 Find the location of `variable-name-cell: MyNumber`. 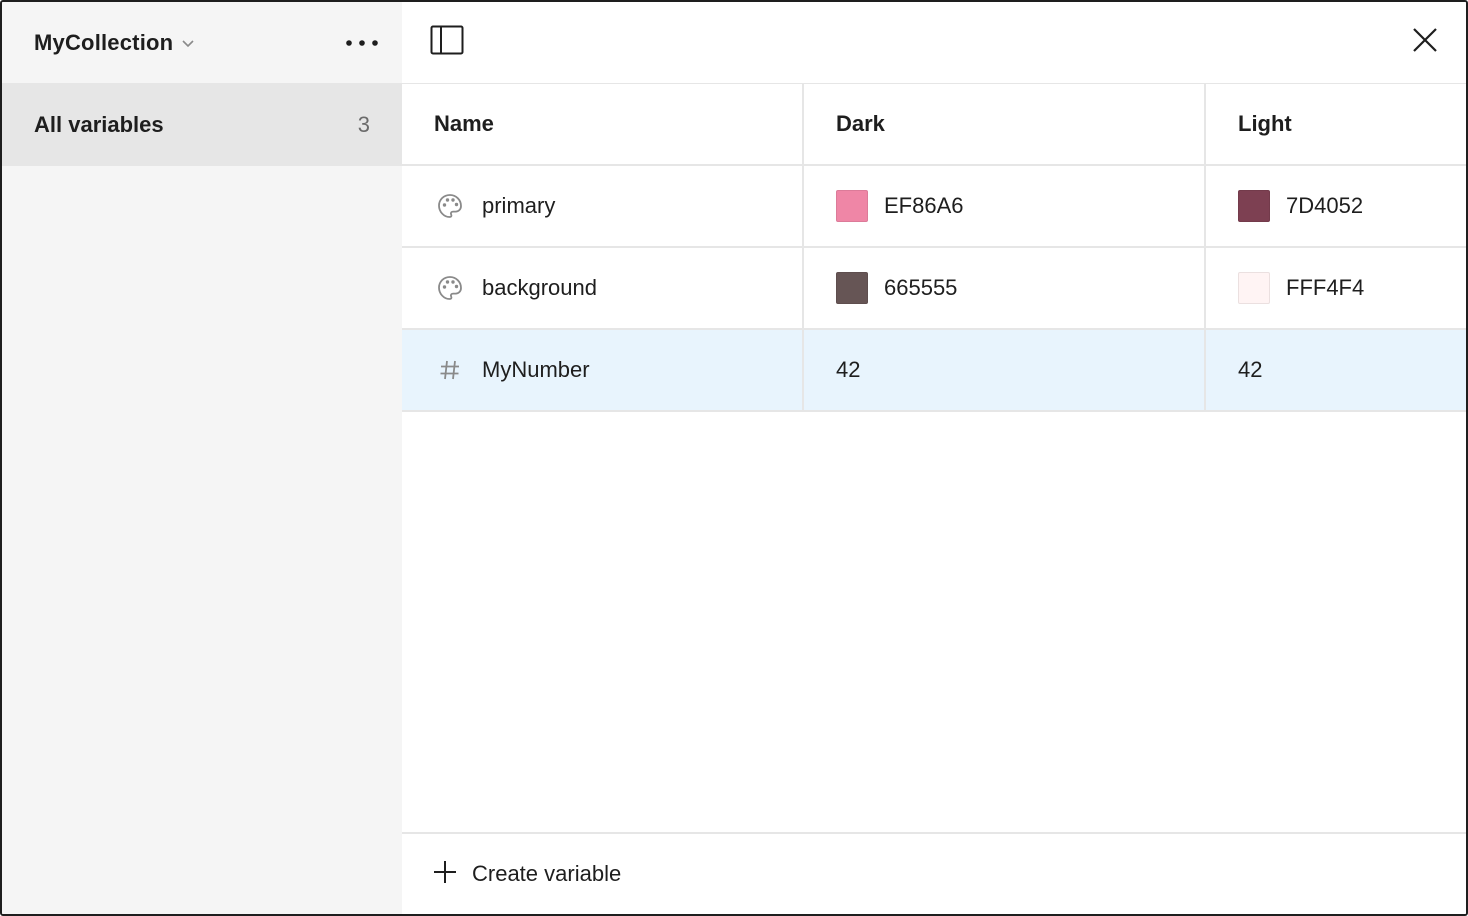

variable-name-cell: MyNumber is located at coordinates (603, 370).